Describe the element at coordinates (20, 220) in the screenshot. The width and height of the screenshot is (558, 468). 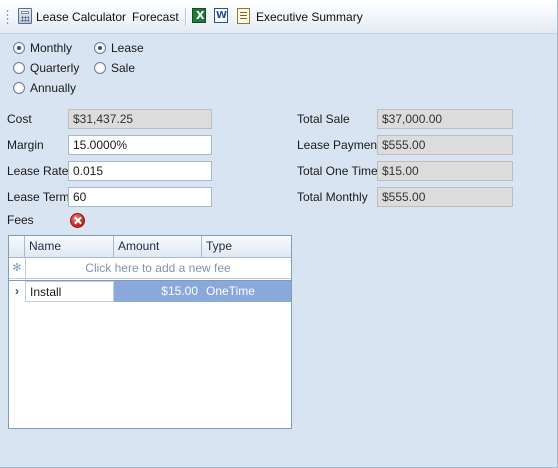
I see `fees-label: Fees` at that location.